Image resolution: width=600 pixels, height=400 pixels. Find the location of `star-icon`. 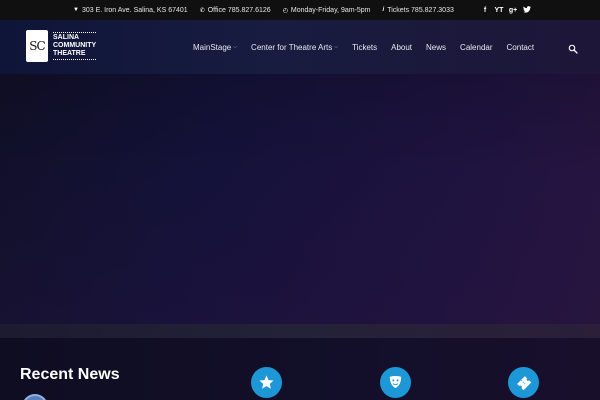

star-icon is located at coordinates (266, 382).